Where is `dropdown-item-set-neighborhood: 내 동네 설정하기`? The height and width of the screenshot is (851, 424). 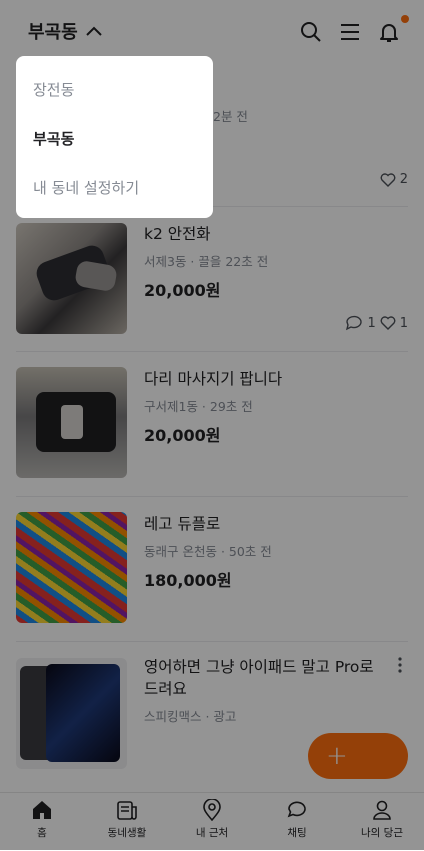
dropdown-item-set-neighborhood: 내 동네 설정하기 is located at coordinates (86, 187).